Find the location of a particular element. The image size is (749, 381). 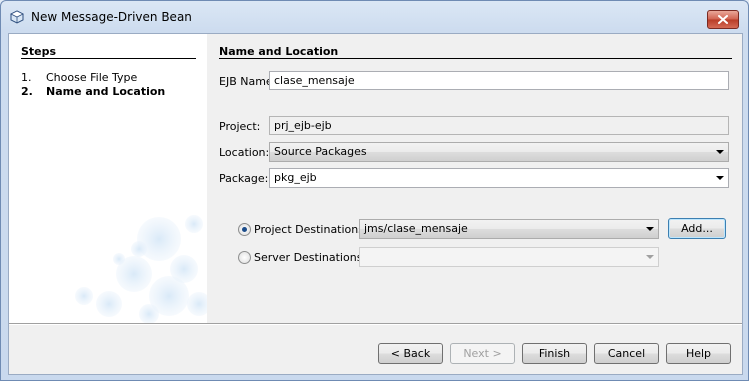

ejb-name-label: EJB Name: is located at coordinates (248, 81).